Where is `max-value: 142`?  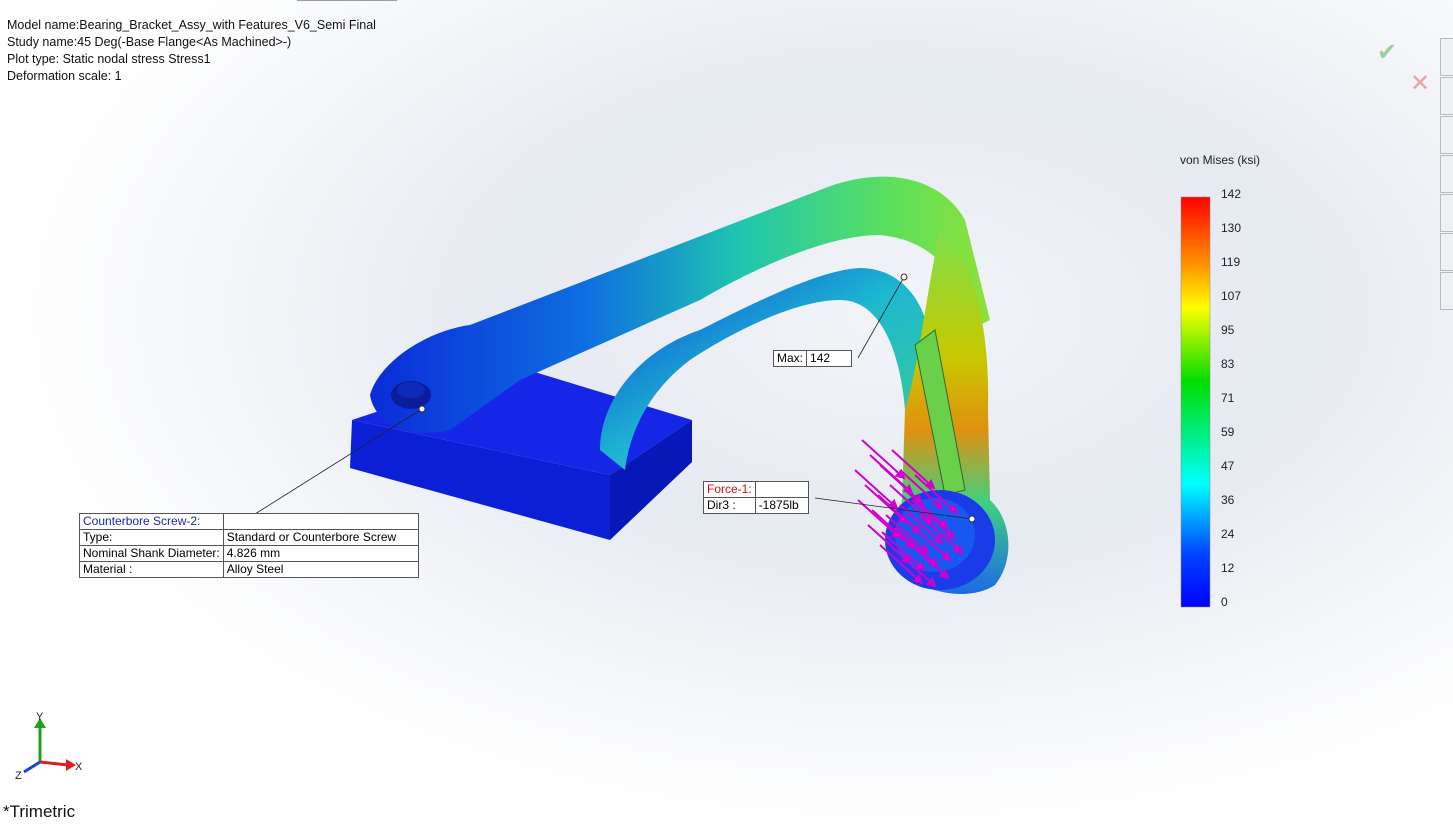
max-value: 142 is located at coordinates (829, 358).